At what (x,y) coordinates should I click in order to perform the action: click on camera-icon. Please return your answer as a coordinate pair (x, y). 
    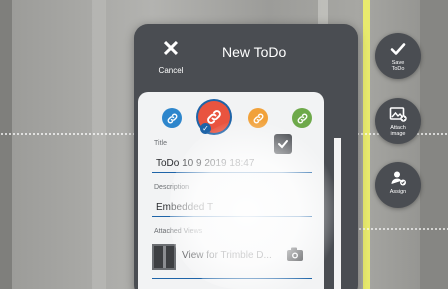
    Looking at the image, I should click on (295, 254).